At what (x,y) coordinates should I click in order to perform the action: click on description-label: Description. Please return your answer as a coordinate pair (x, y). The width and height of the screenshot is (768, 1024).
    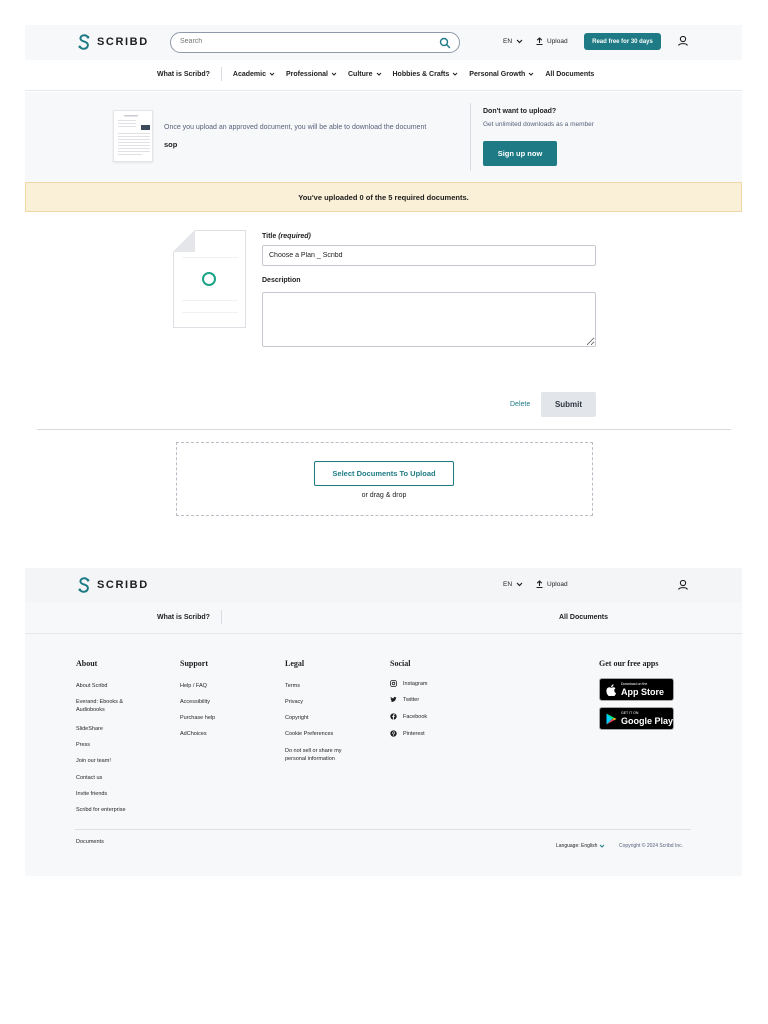
    Looking at the image, I should click on (281, 280).